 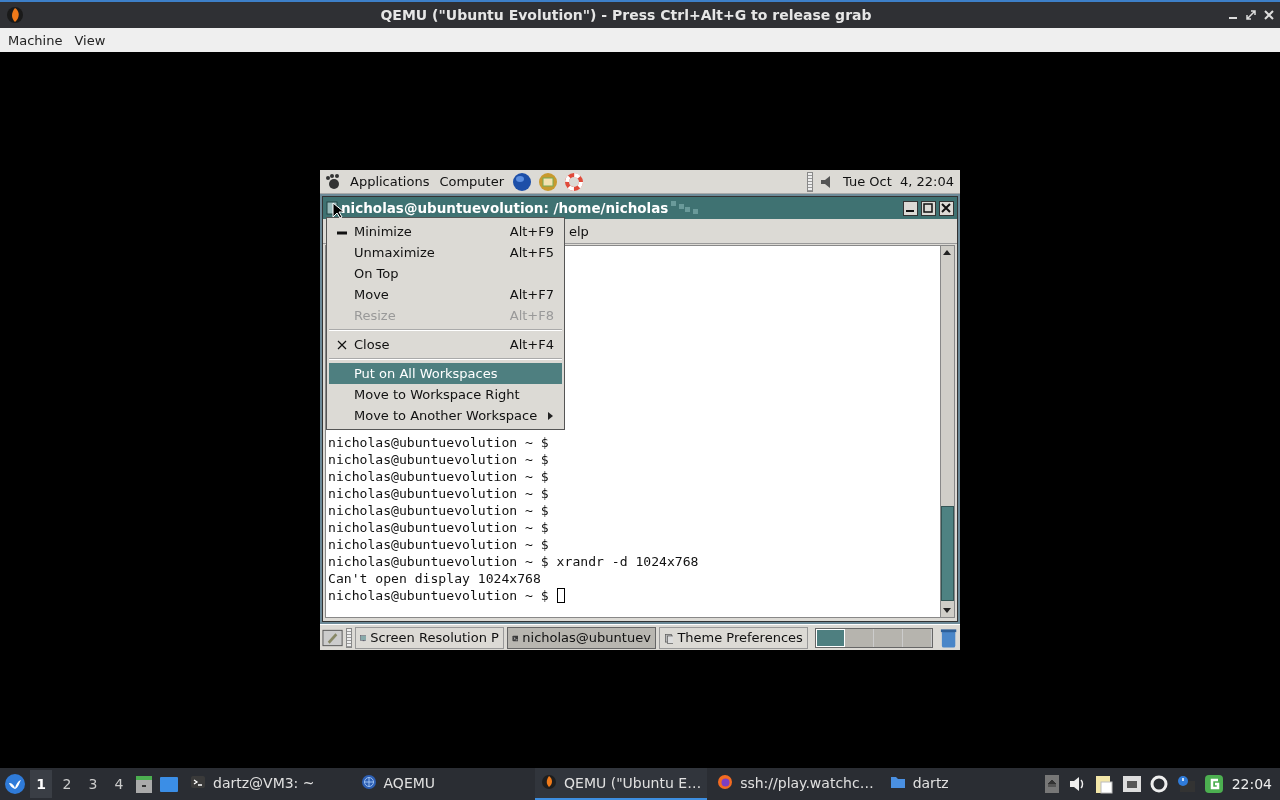 What do you see at coordinates (35, 40) in the screenshot?
I see `menu-item: Machine` at bounding box center [35, 40].